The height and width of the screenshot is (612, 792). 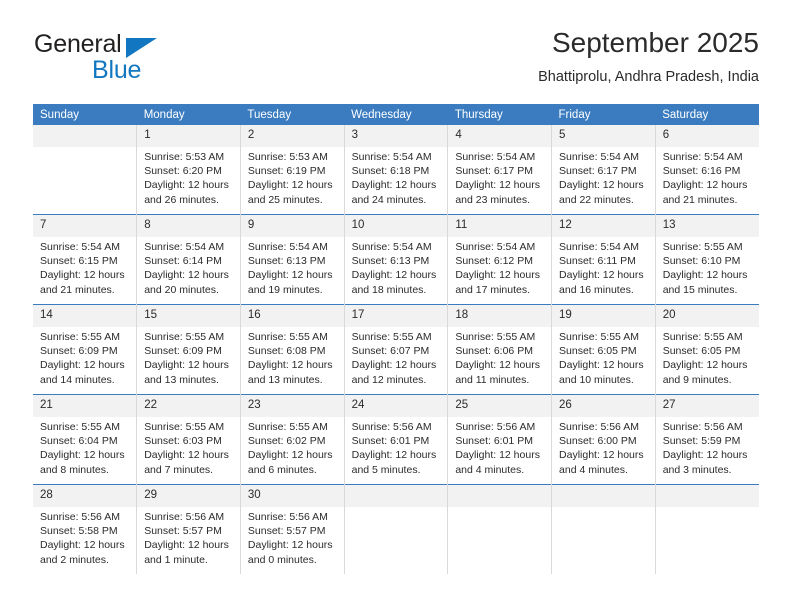 What do you see at coordinates (394, 462) in the screenshot?
I see `daylight-text: Daylight: 12 hours and 5 minutes.` at bounding box center [394, 462].